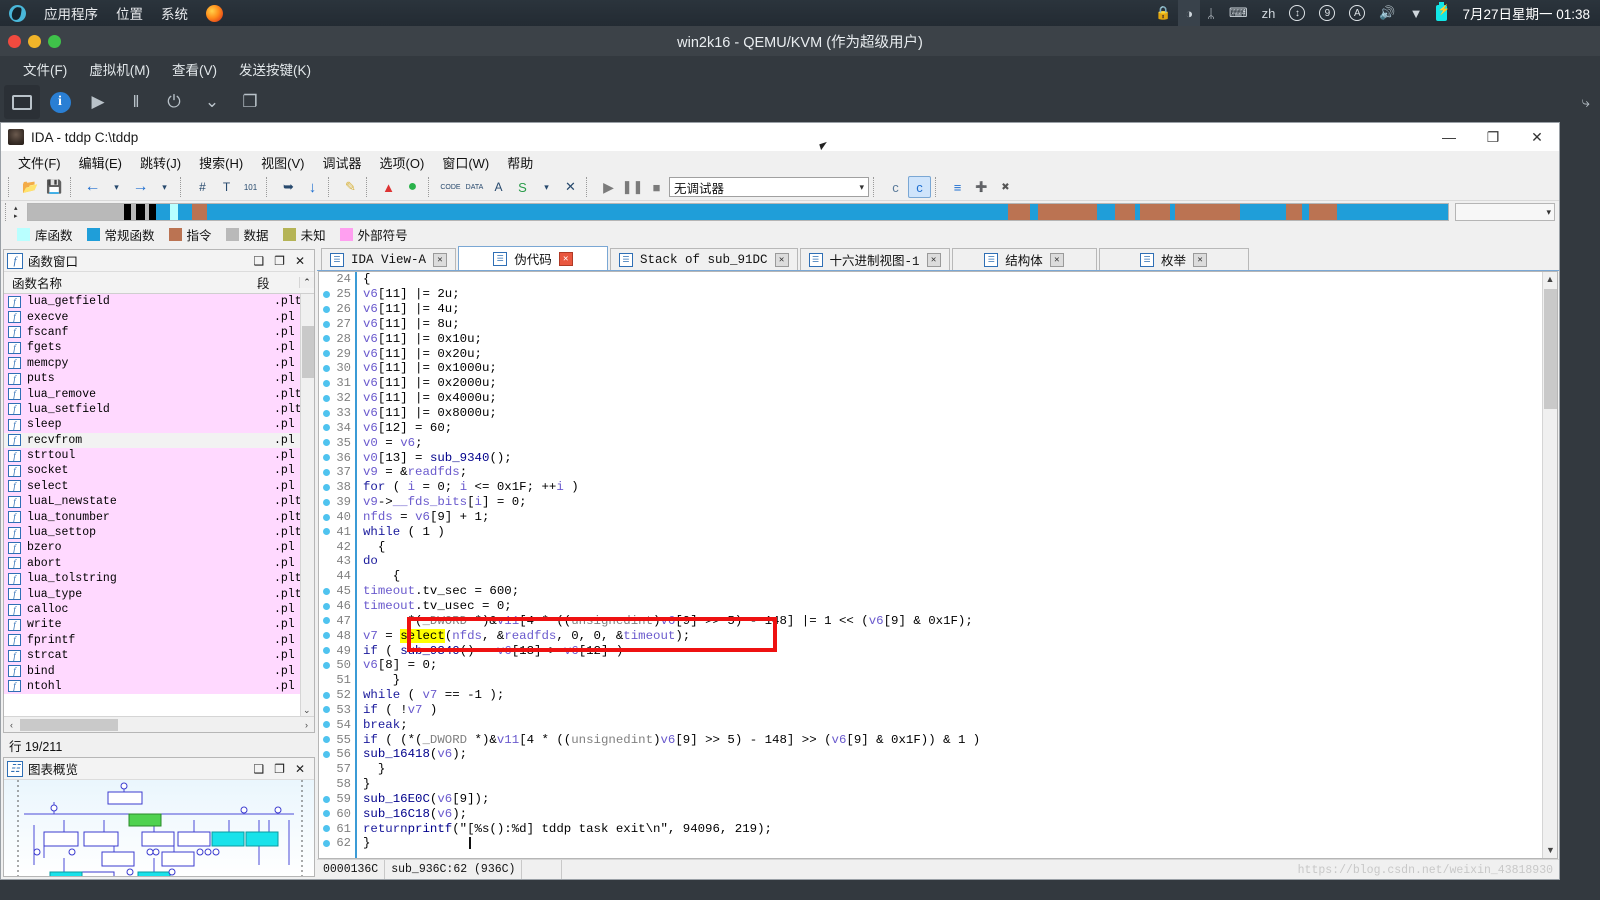 The image size is (1600, 900). Describe the element at coordinates (1297, 13) in the screenshot. I see `updates-icon: ↕` at that location.